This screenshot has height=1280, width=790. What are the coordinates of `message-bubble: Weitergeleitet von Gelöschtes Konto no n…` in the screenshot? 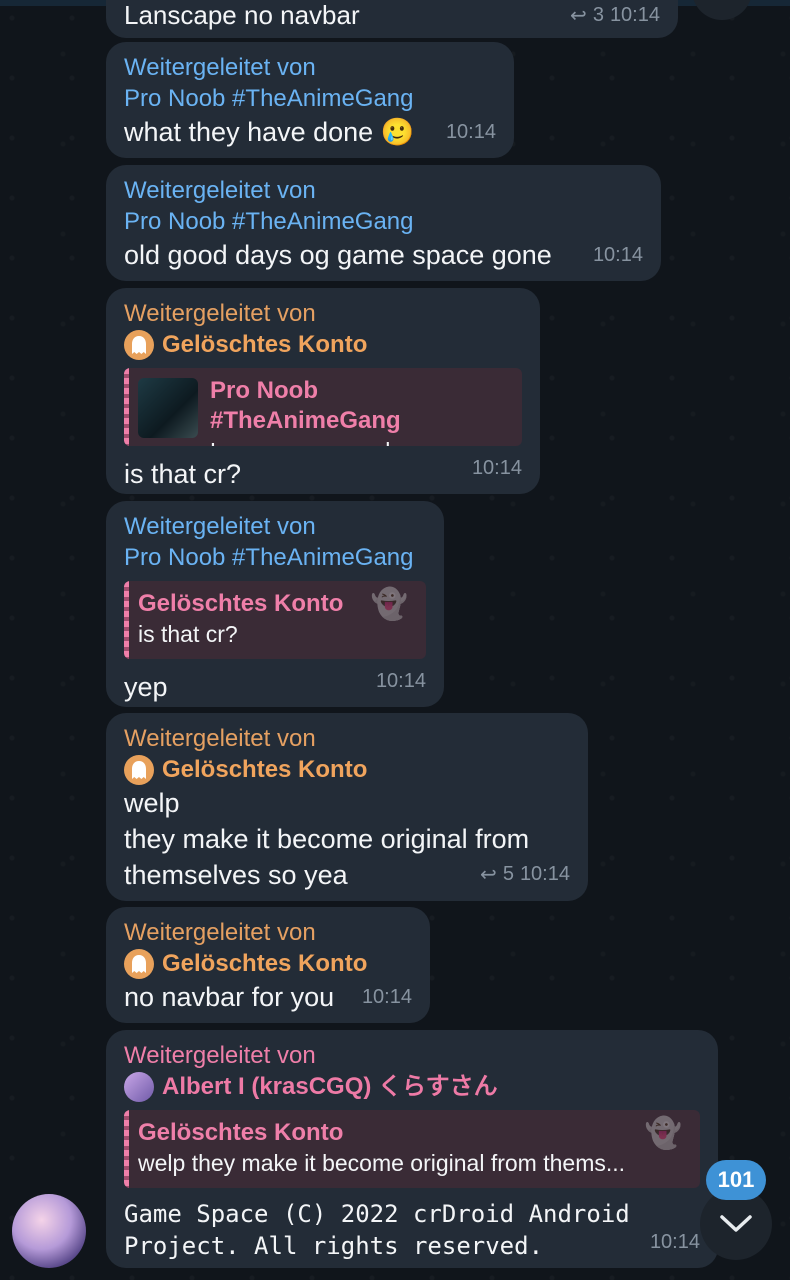 It's located at (268, 965).